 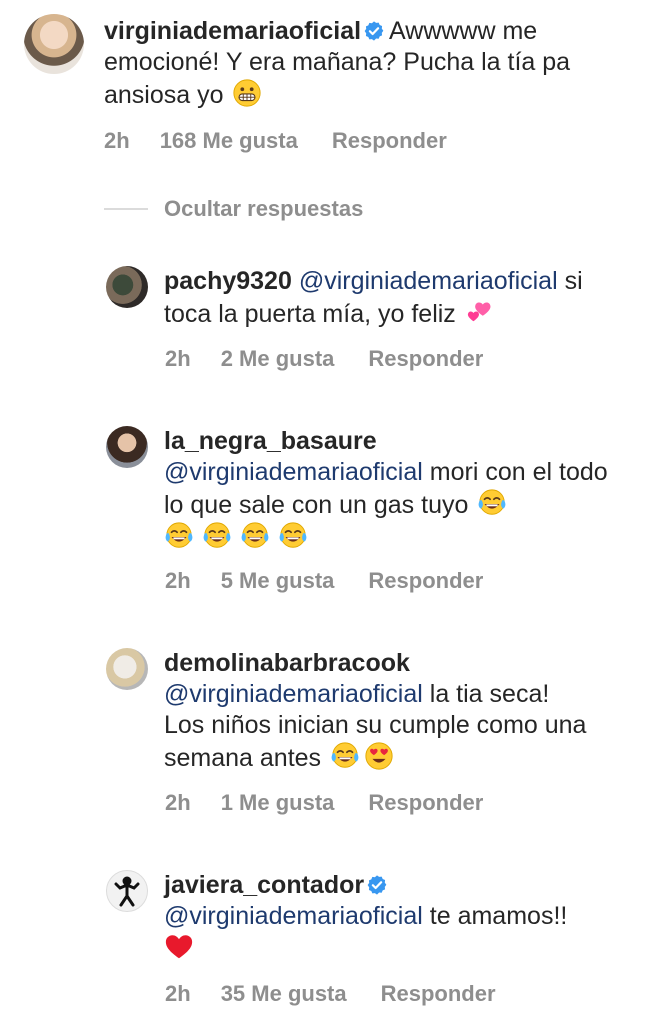 I want to click on comment-username: javiera_contador, so click(x=264, y=885).